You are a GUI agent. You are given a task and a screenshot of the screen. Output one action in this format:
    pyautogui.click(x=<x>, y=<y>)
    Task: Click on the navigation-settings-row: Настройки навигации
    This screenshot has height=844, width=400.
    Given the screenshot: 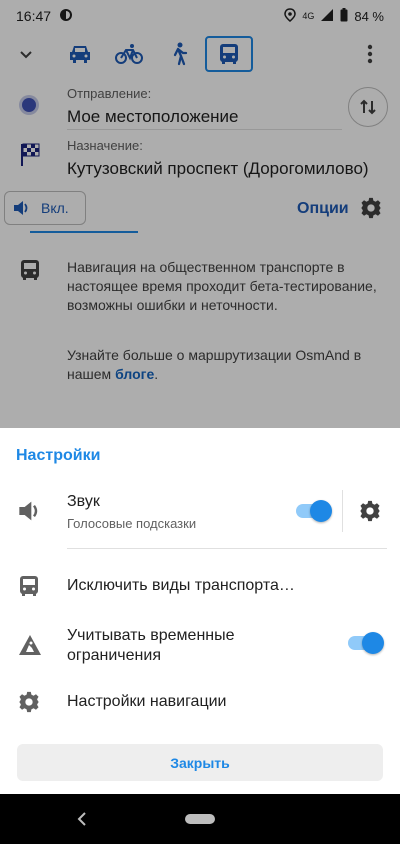 What is the action you would take?
    pyautogui.click(x=200, y=706)
    